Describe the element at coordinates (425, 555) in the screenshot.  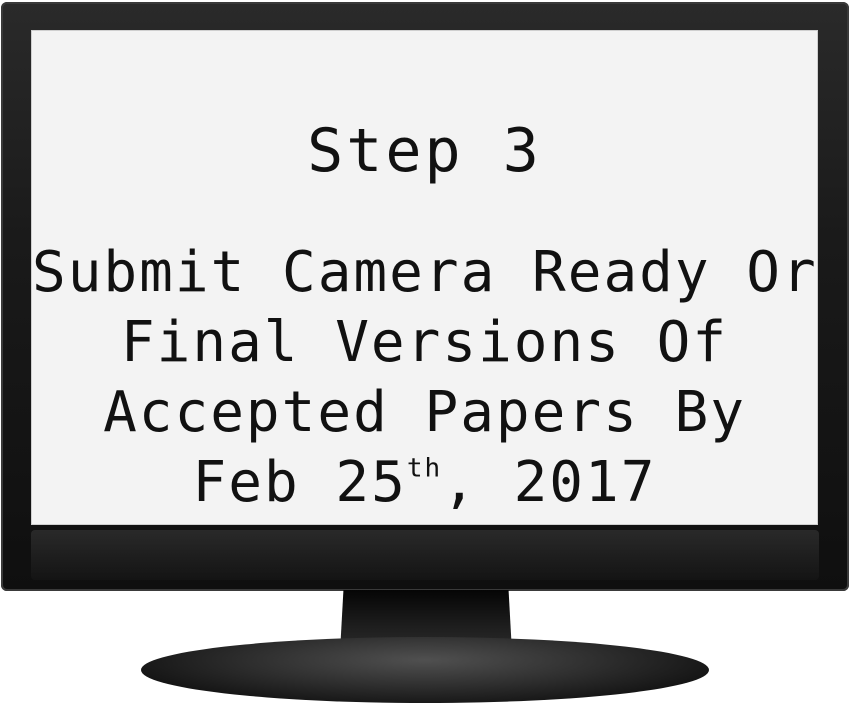
I see `bezel-highlight` at that location.